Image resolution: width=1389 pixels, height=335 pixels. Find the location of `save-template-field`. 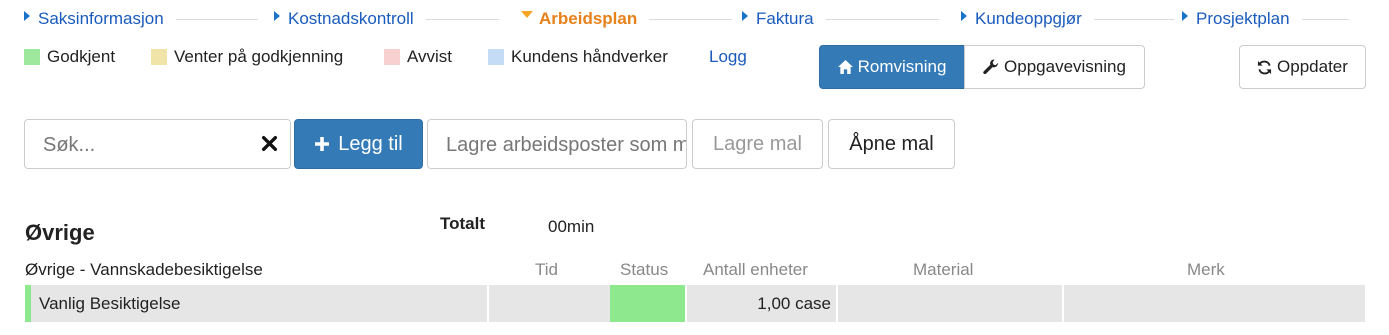

save-template-field is located at coordinates (557, 144).